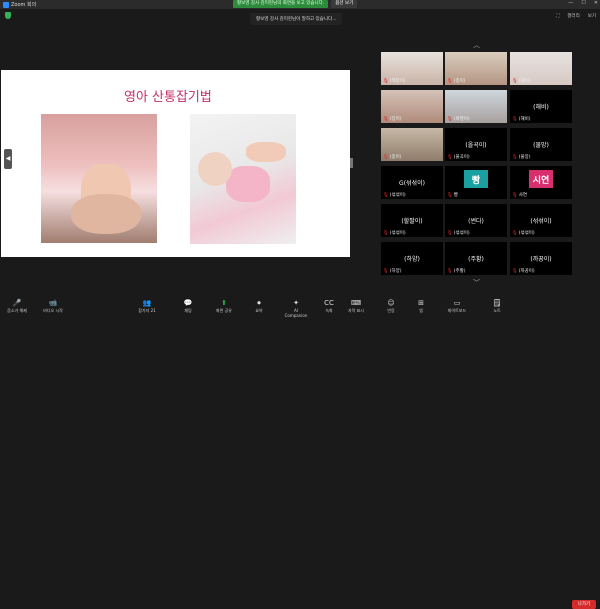 The width and height of the screenshot is (600, 609). Describe the element at coordinates (8, 159) in the screenshot. I see `collapse-panel-arrow-icon: ◀` at that location.